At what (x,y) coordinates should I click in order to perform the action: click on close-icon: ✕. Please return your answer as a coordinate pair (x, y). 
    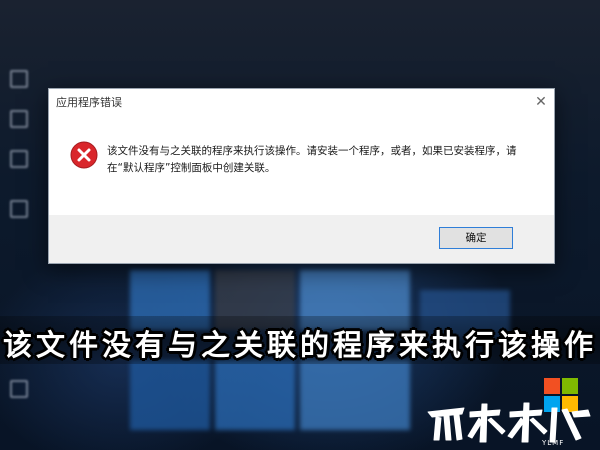
    Looking at the image, I should click on (541, 102).